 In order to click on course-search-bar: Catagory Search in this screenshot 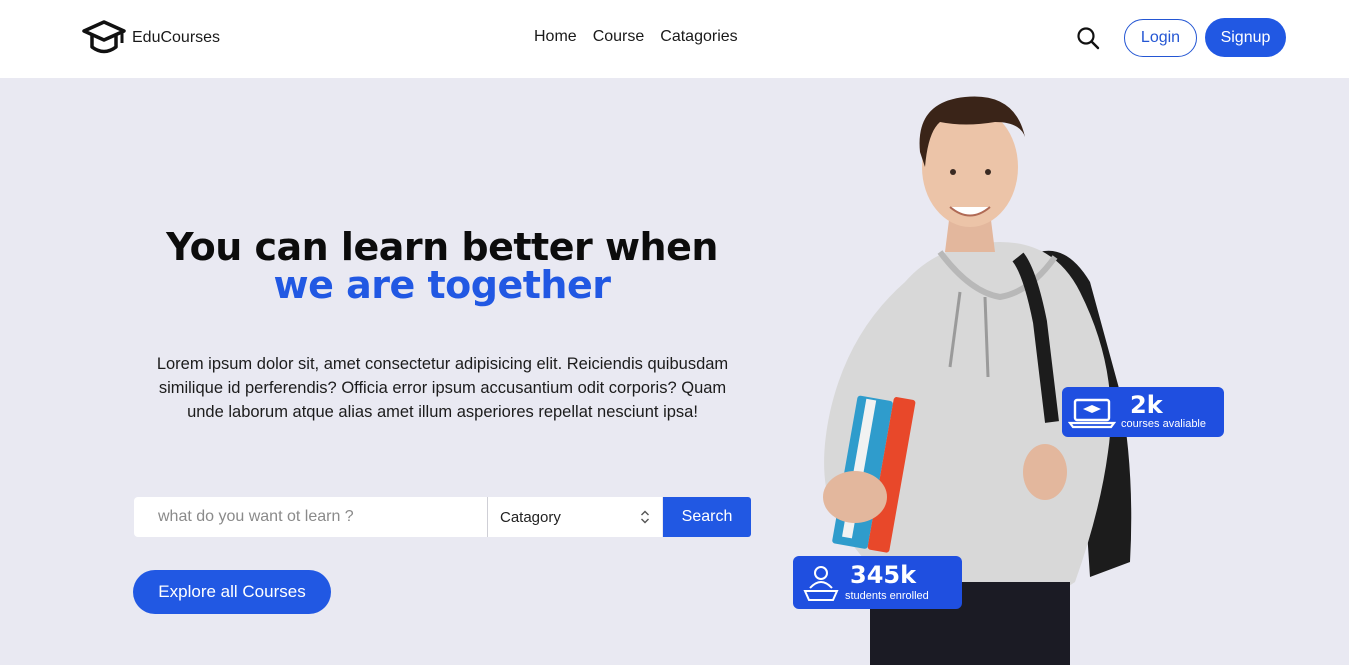, I will do `click(442, 517)`.